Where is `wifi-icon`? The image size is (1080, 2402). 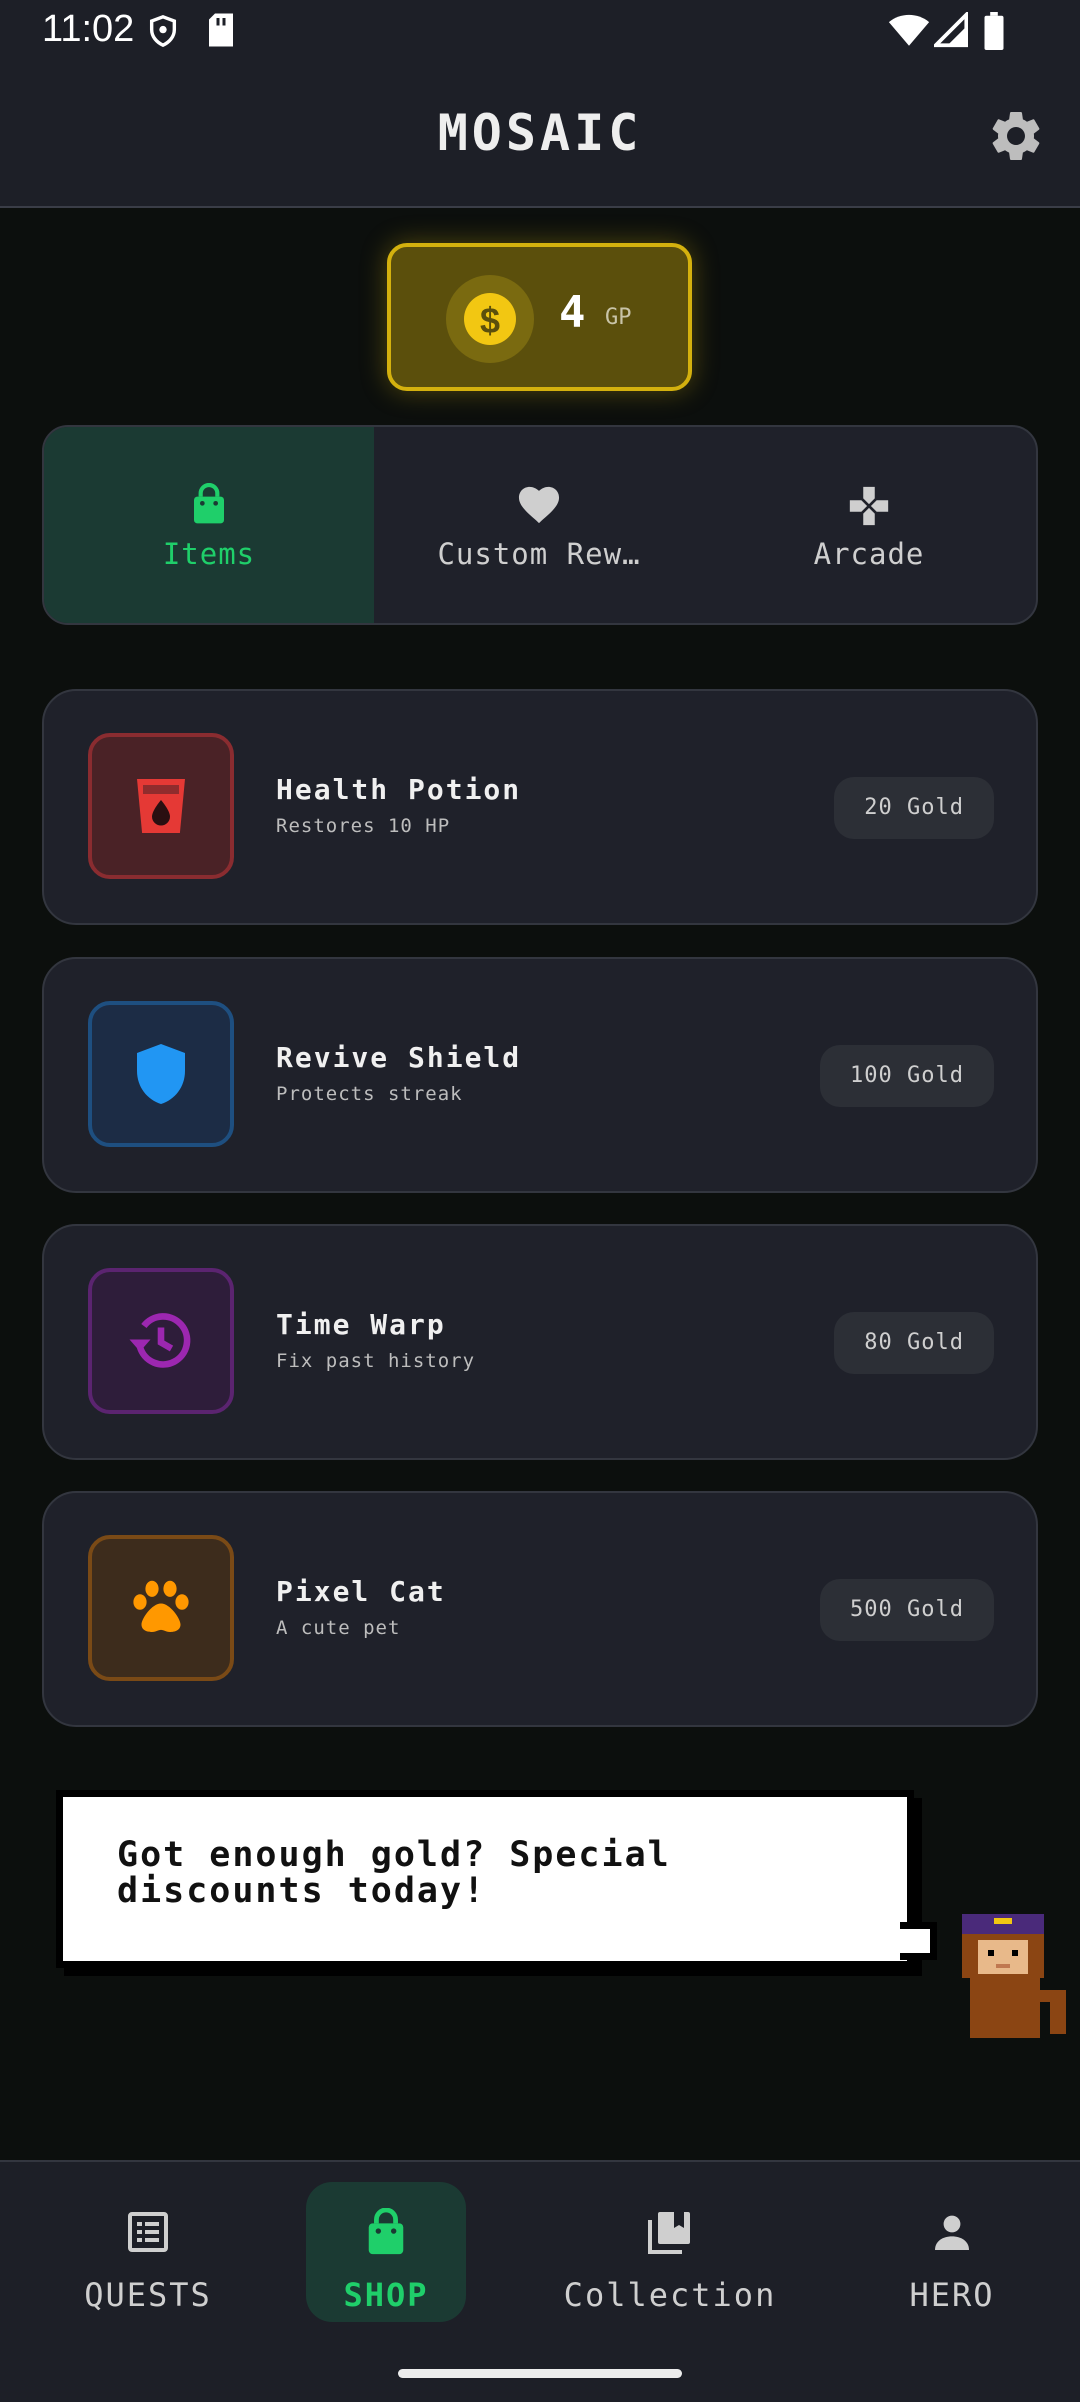 wifi-icon is located at coordinates (909, 32).